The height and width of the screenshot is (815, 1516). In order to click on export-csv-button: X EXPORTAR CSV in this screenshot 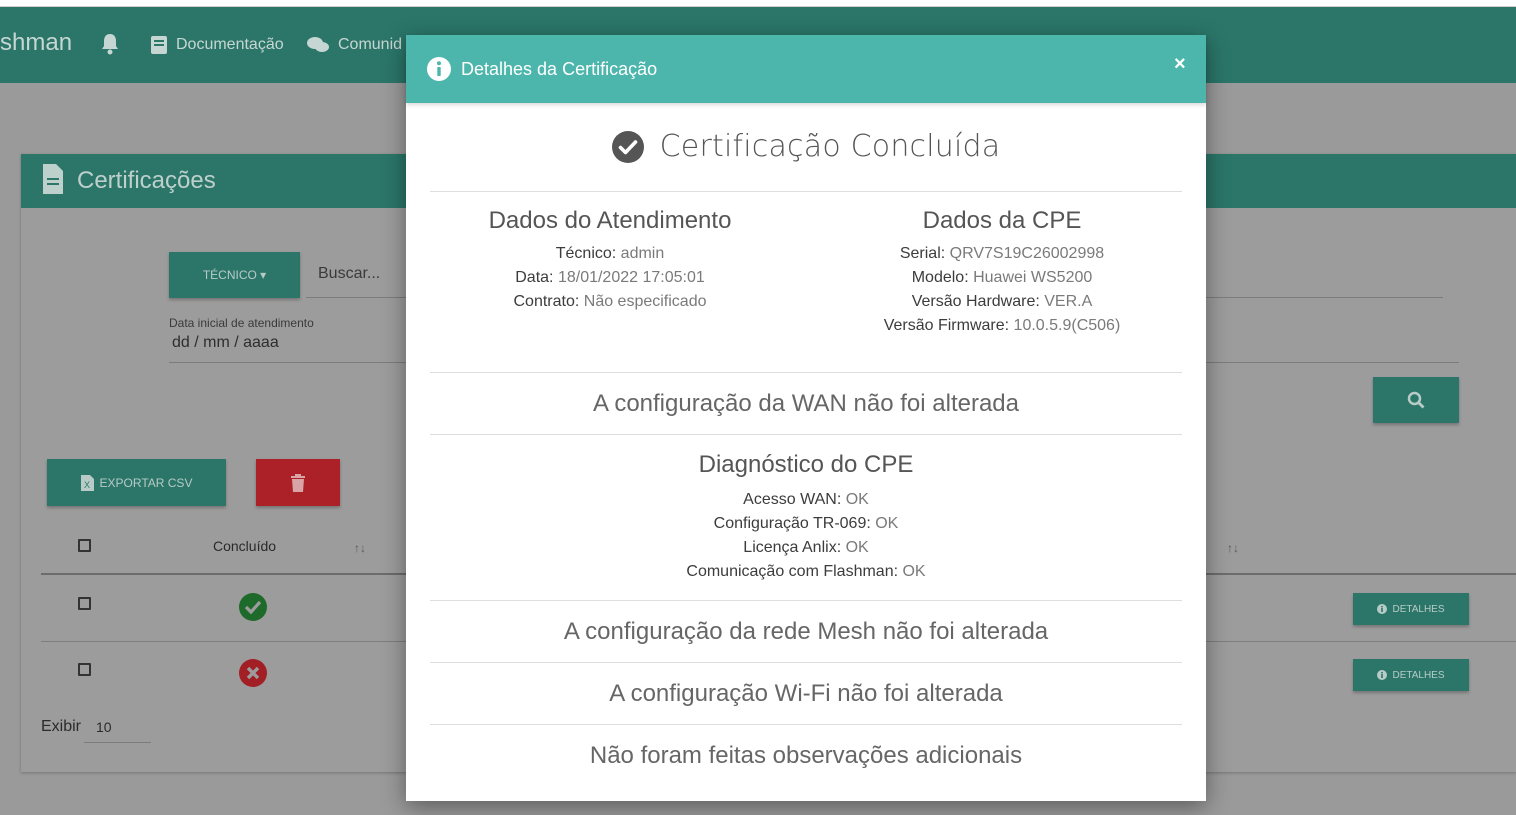, I will do `click(136, 482)`.